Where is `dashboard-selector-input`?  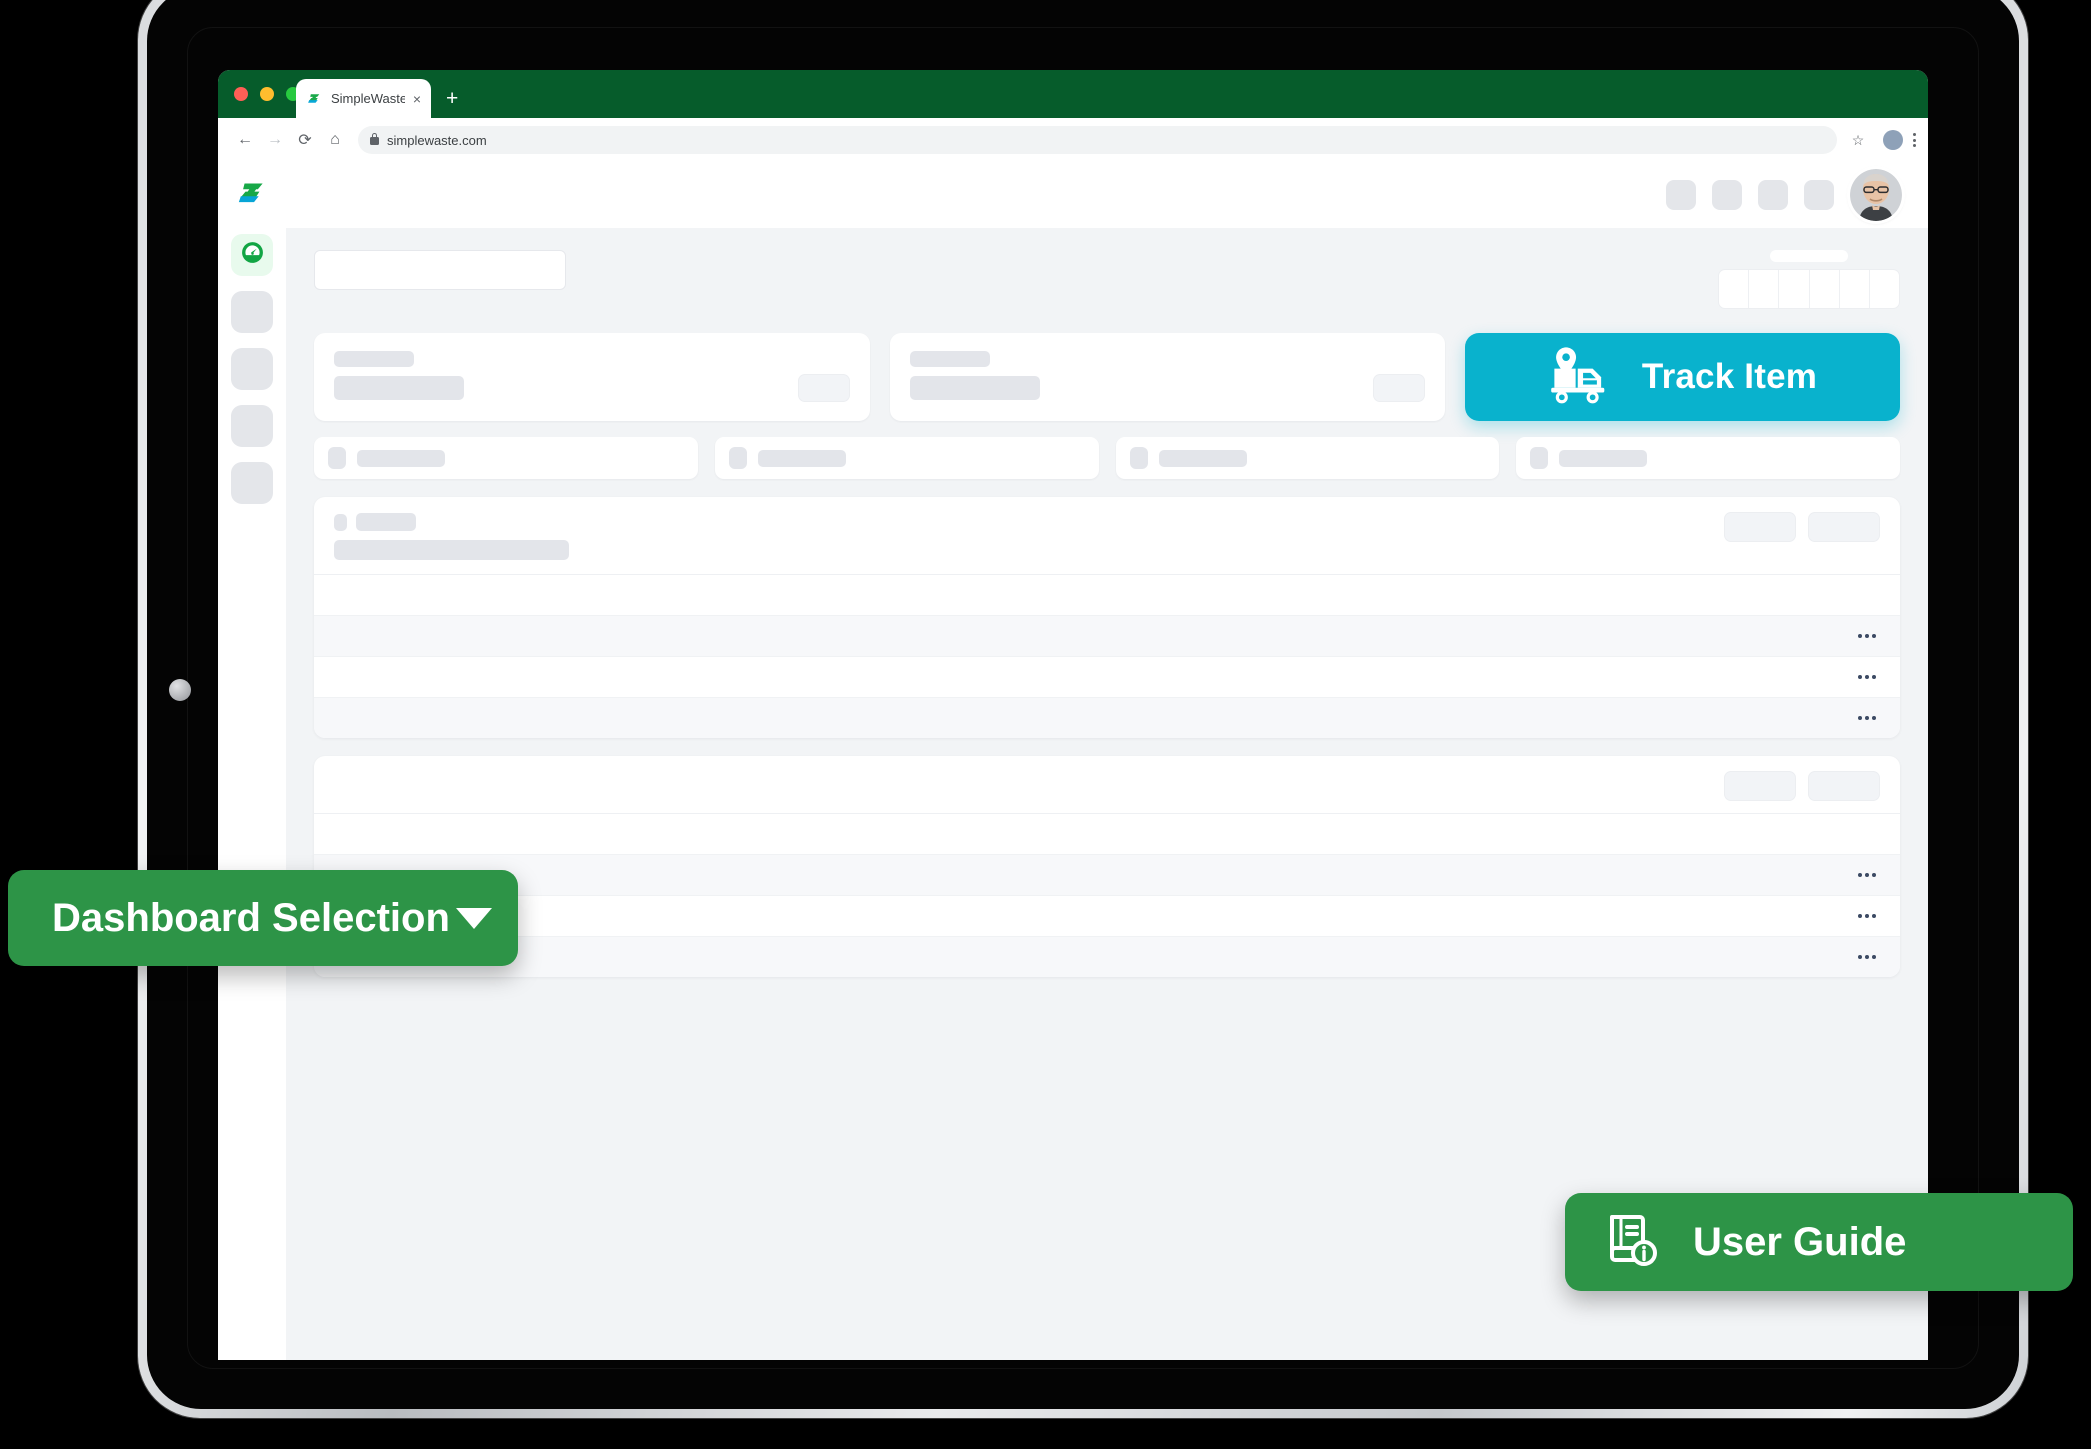 dashboard-selector-input is located at coordinates (440, 270).